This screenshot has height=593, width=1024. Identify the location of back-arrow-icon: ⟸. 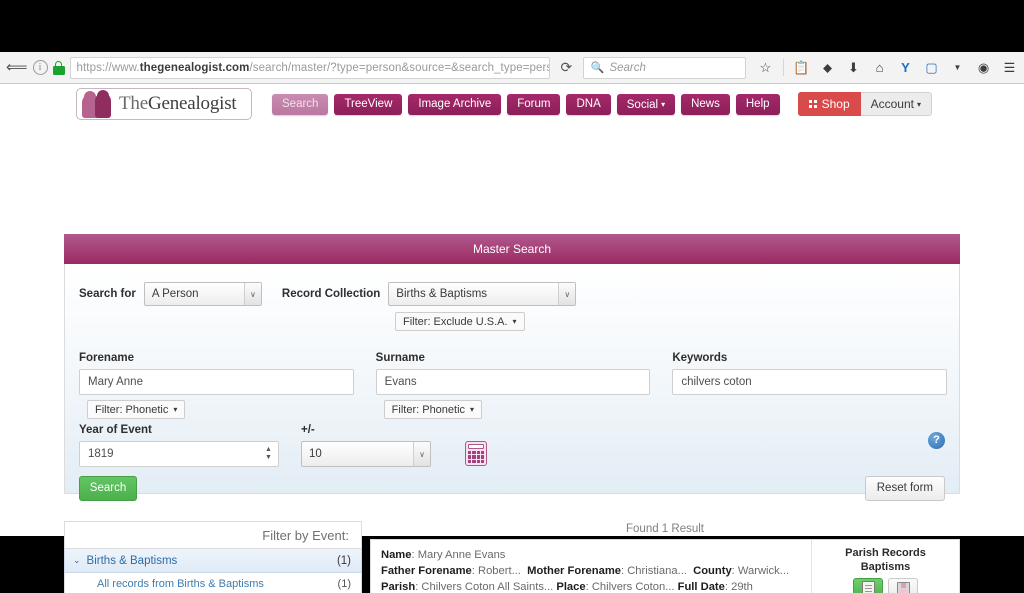
(17, 68).